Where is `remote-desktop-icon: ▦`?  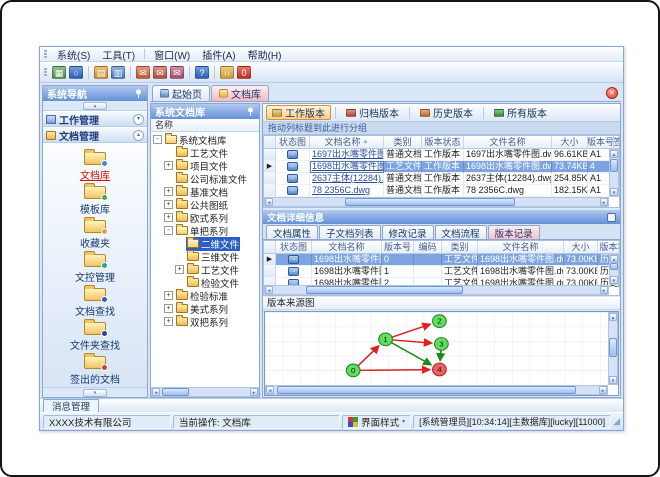 remote-desktop-icon: ▦ is located at coordinates (59, 72).